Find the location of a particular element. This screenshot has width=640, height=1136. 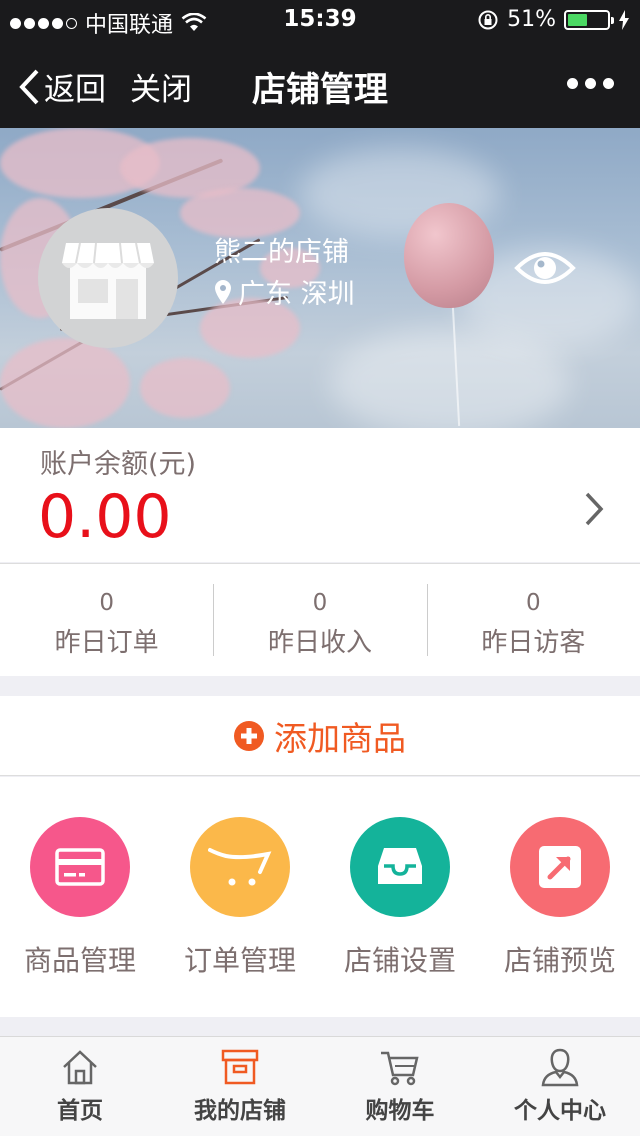

storefront-icon is located at coordinates (108, 280).